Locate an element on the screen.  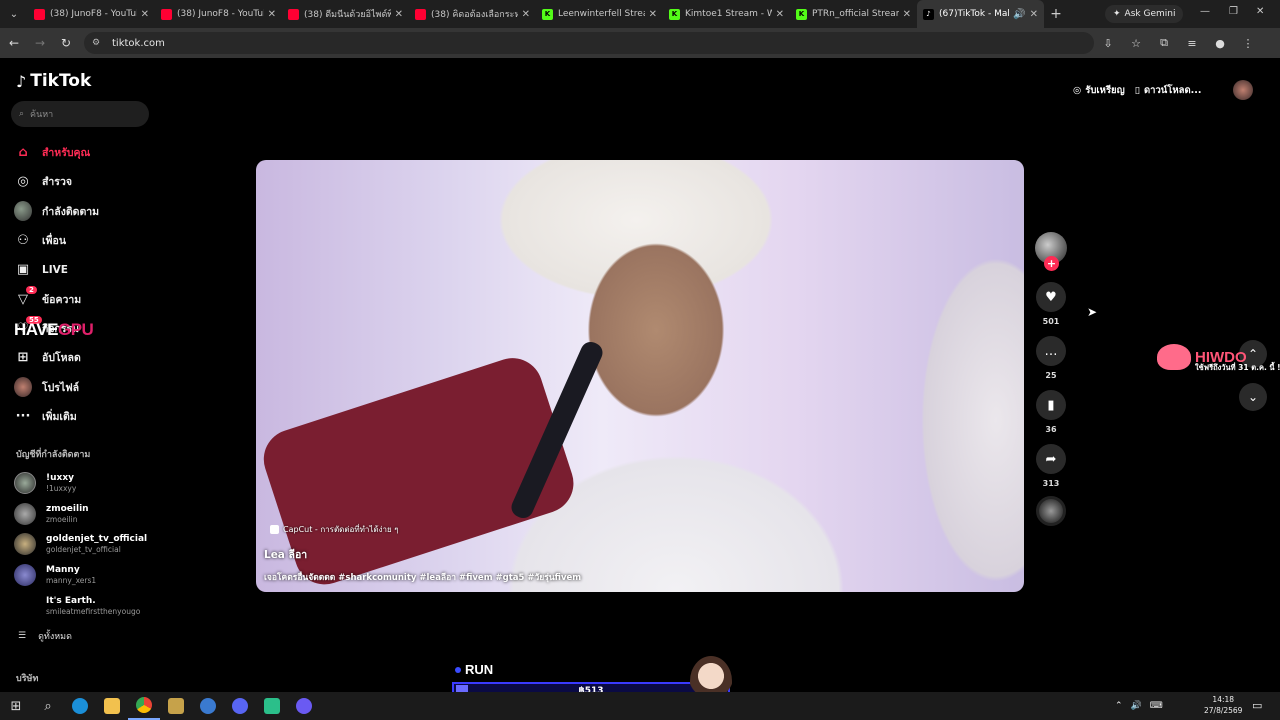
file-explorer-icon is located at coordinates (112, 706).